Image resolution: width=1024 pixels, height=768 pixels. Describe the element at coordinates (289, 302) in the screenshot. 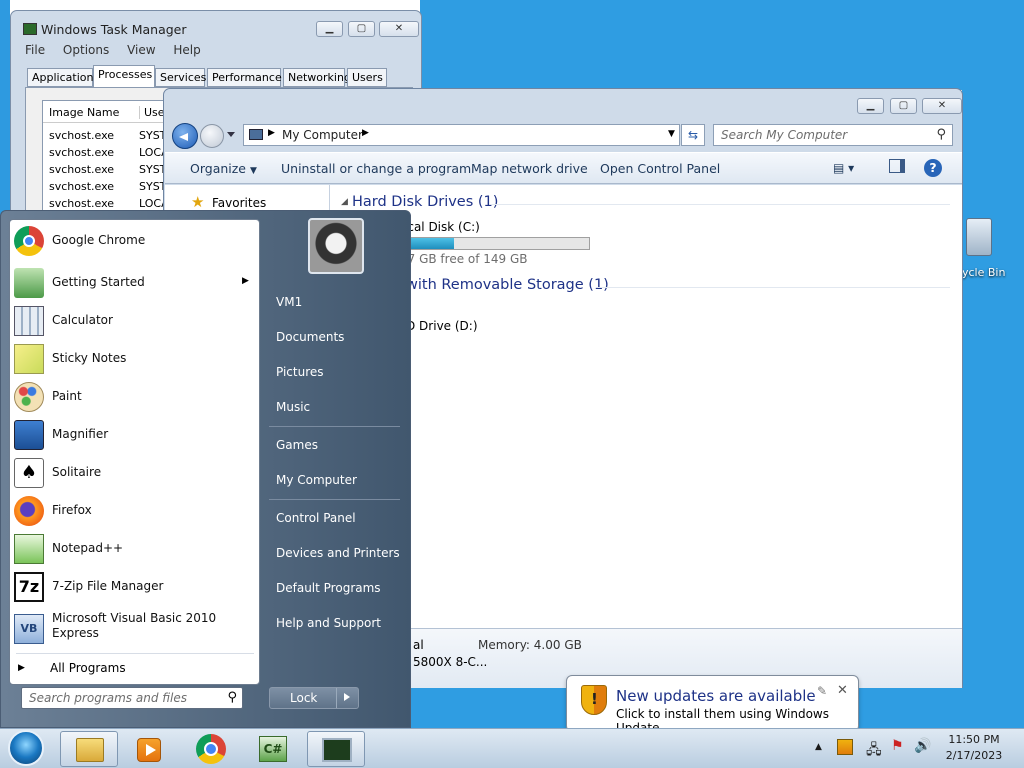

I see `start-link-vm1: VM1` at that location.